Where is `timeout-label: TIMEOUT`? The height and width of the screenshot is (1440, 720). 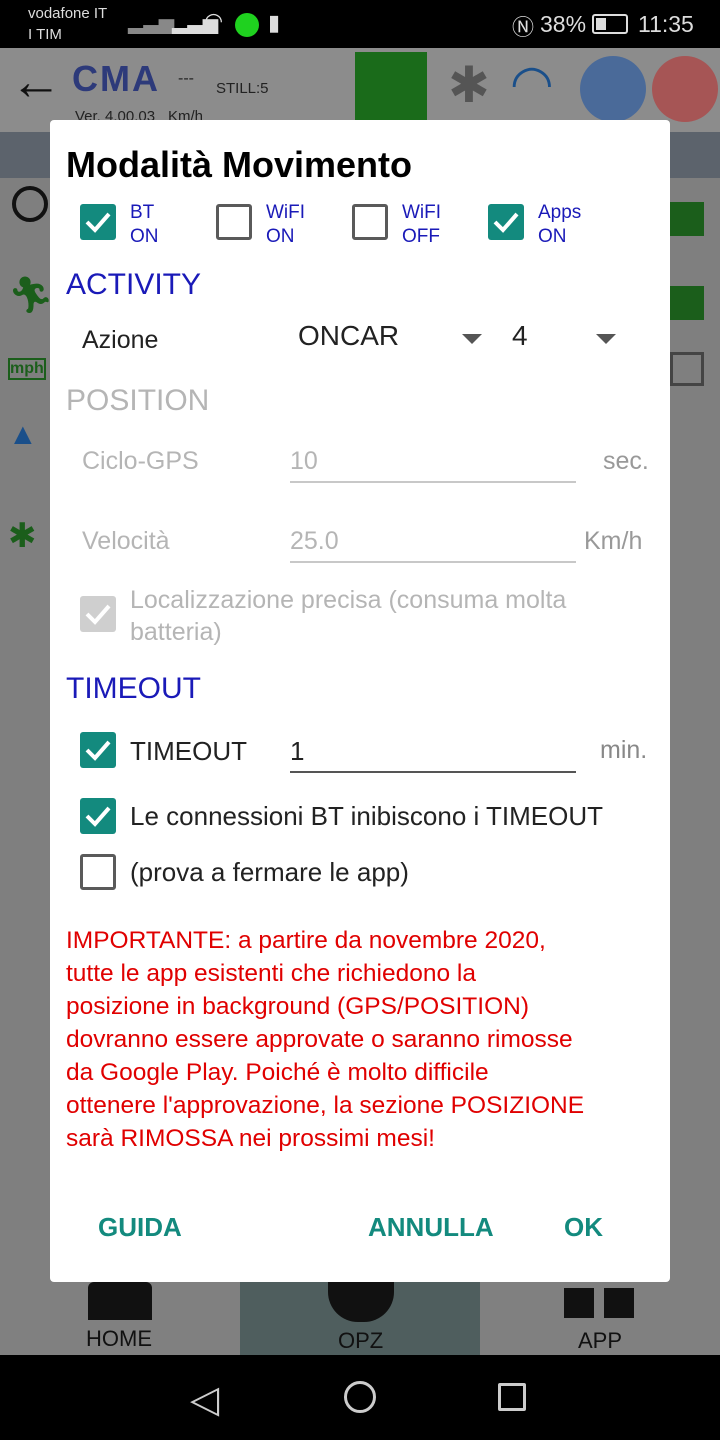
timeout-label: TIMEOUT is located at coordinates (188, 751).